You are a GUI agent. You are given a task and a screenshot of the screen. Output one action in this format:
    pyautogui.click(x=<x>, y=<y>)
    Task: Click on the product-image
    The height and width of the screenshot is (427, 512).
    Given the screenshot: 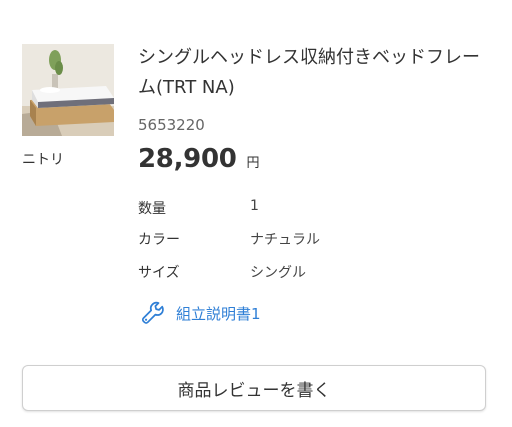 What is the action you would take?
    pyautogui.click(x=68, y=90)
    